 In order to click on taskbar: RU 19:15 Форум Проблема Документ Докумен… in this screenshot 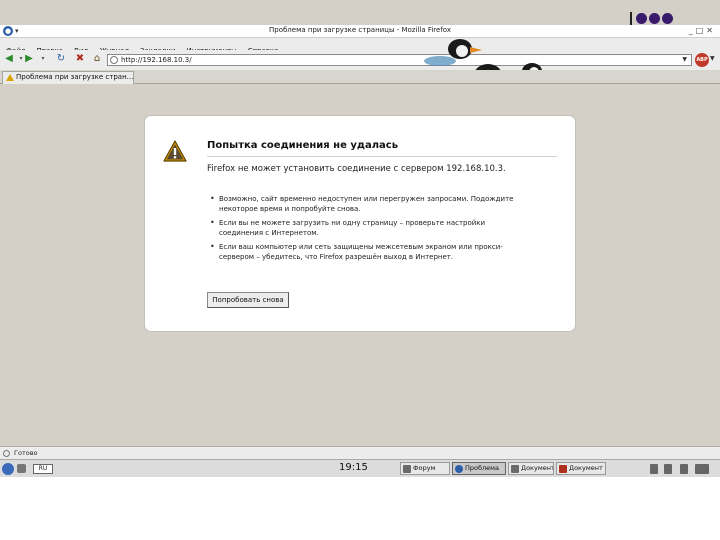, I will do `click(360, 468)`.